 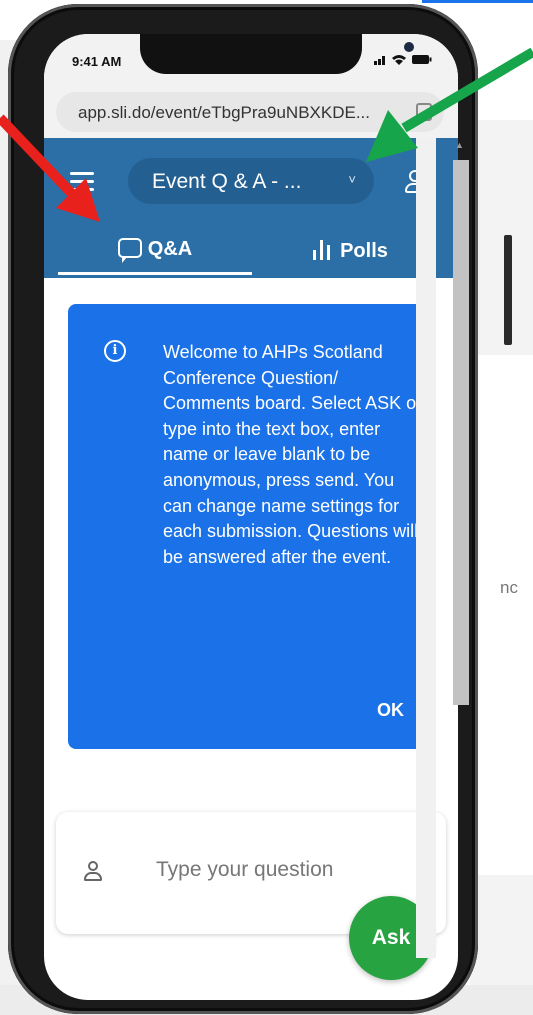 I want to click on tab-qa-label: Q&A, so click(x=170, y=249).